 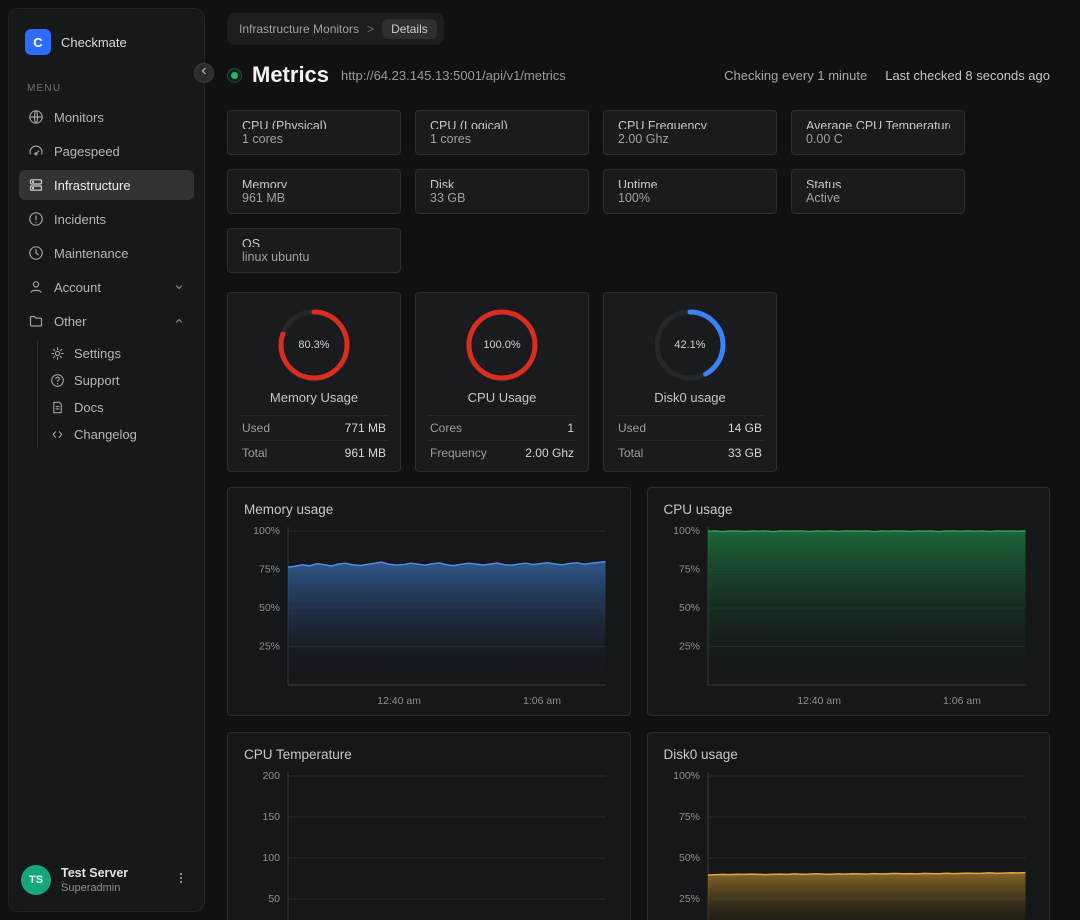 I want to click on stat-card-cpu-frequency: CPU Frequency 2.00 Ghz, so click(x=690, y=132).